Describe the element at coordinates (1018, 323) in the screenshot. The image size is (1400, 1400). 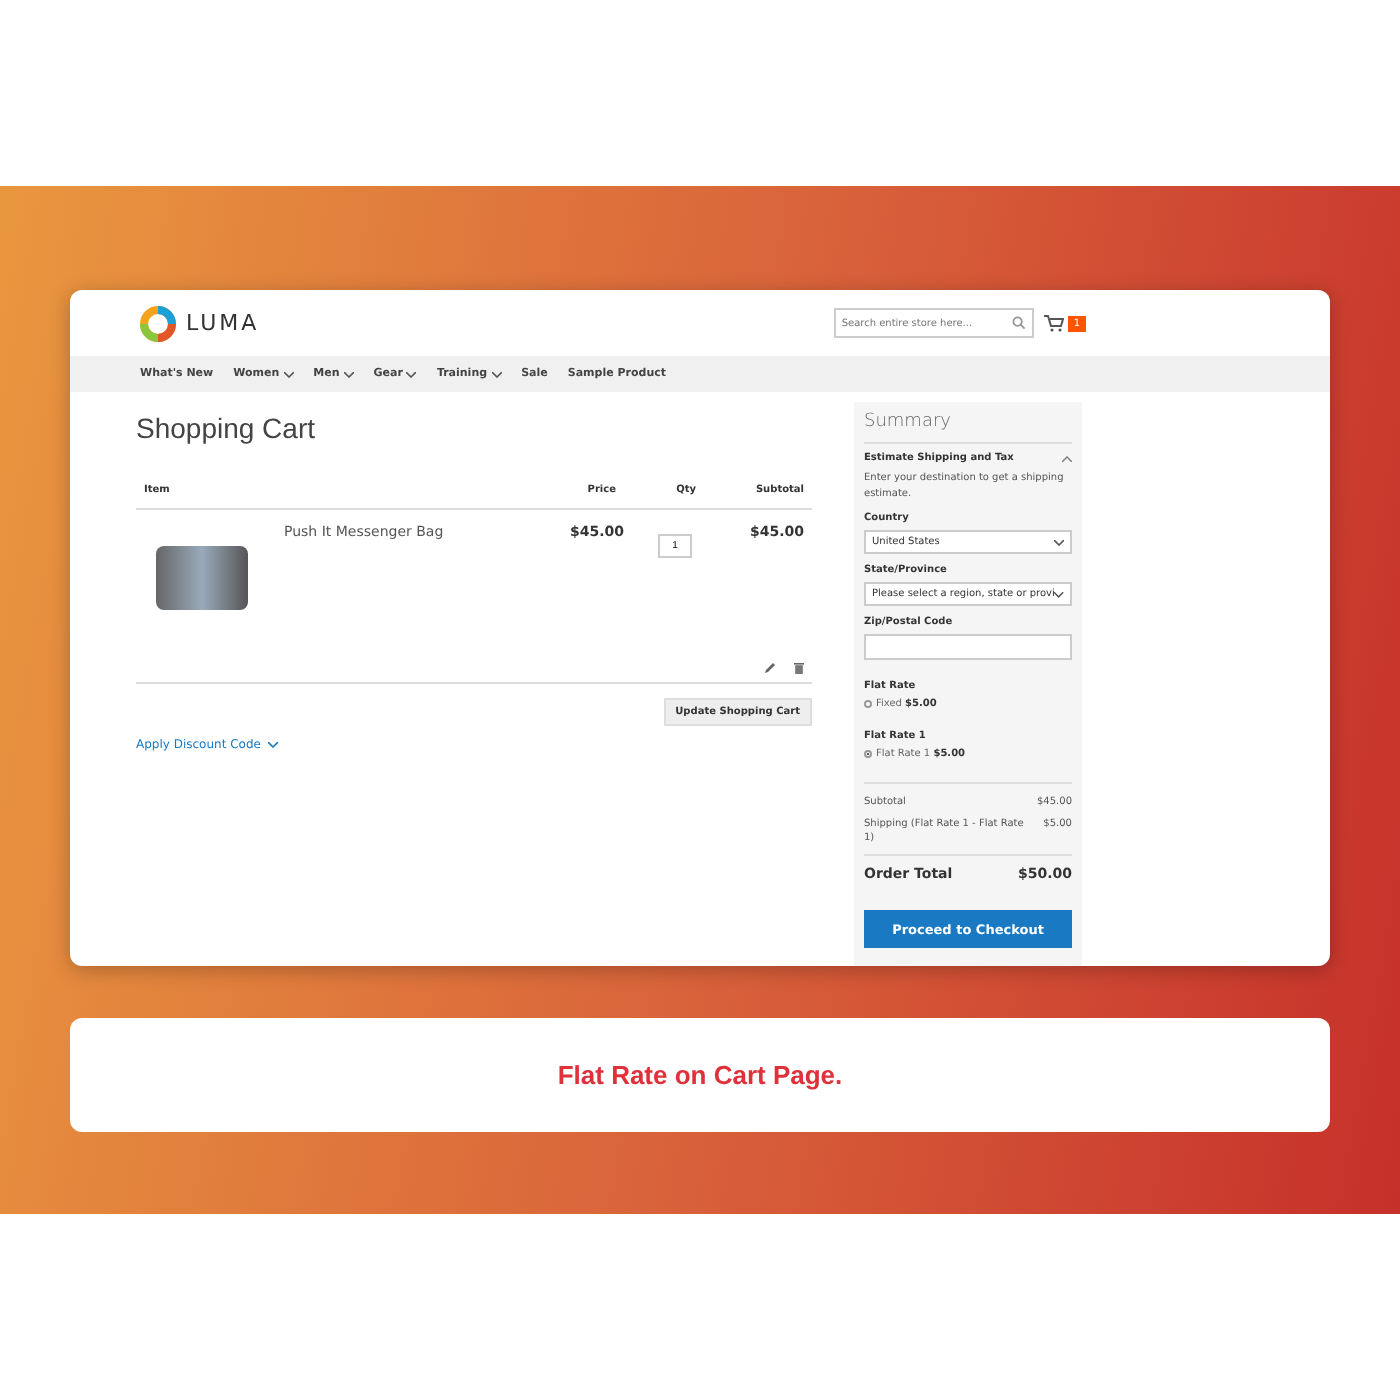
I see `search-icon` at that location.